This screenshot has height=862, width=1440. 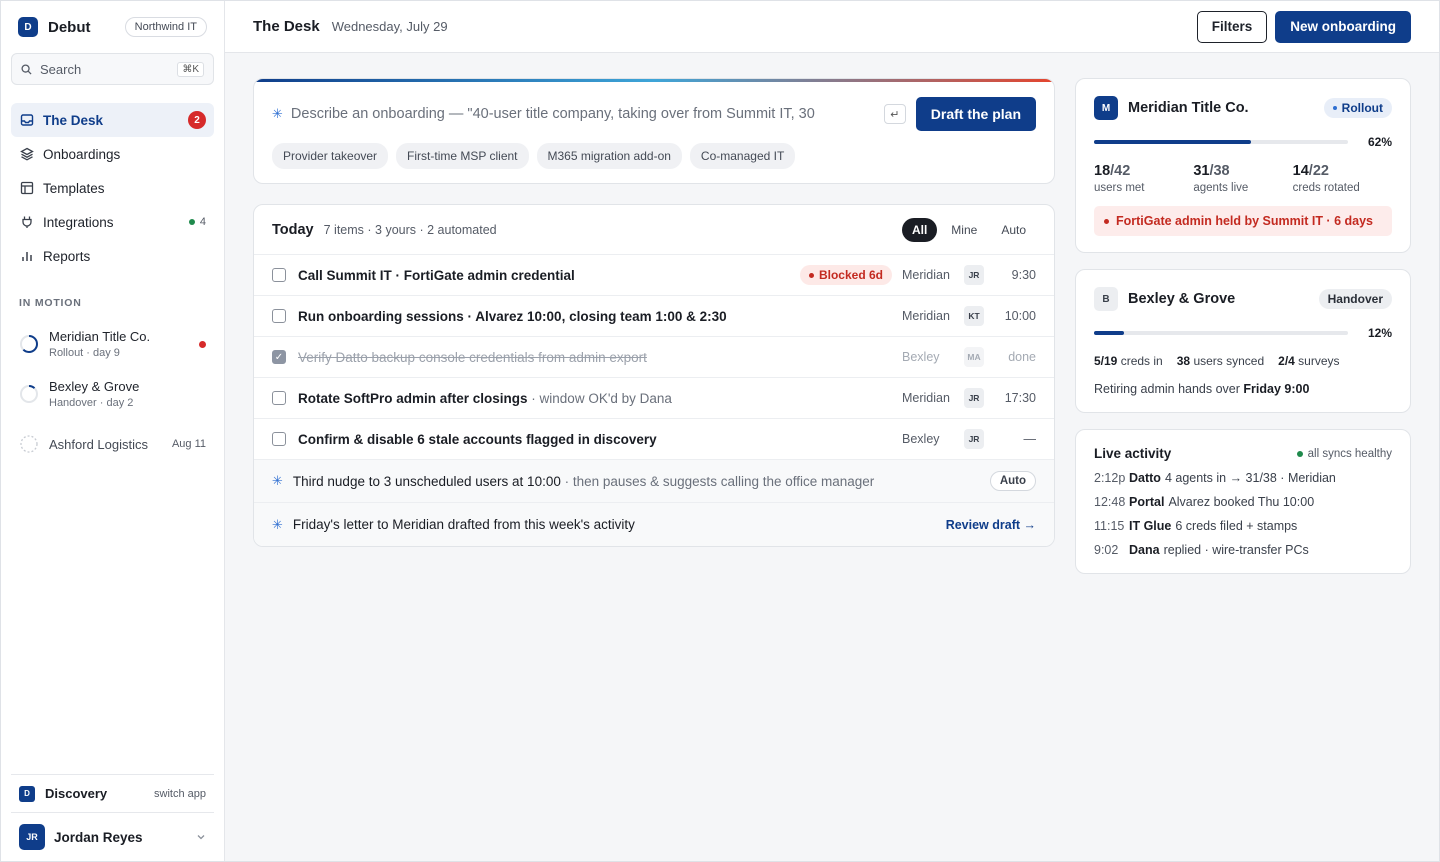 What do you see at coordinates (112, 222) in the screenshot?
I see `nav-item-integrations: Integrations 4` at bounding box center [112, 222].